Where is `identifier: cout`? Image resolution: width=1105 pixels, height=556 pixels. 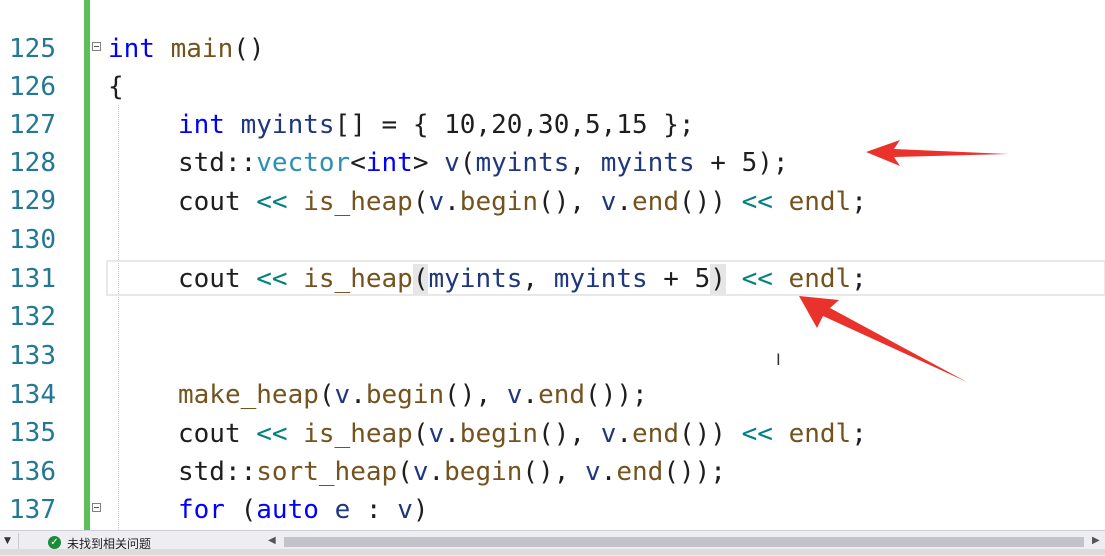
identifier: cout is located at coordinates (209, 434).